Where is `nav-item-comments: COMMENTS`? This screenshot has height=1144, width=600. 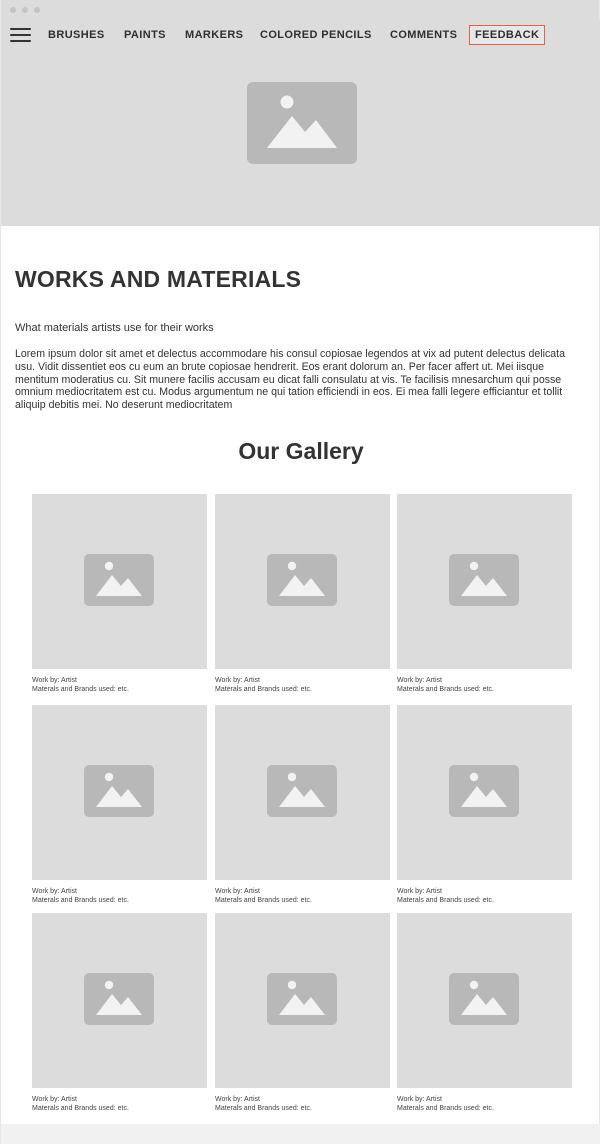
nav-item-comments: COMMENTS is located at coordinates (423, 35).